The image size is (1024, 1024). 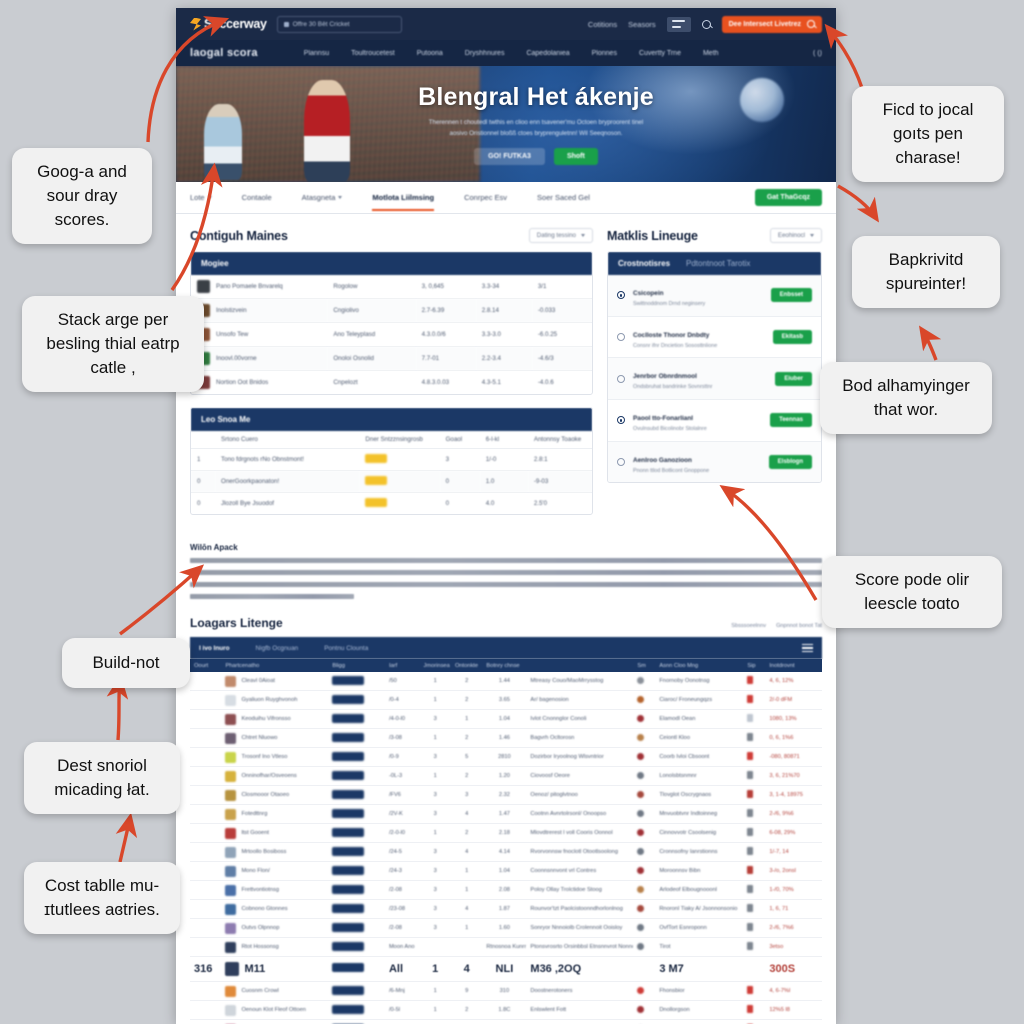 What do you see at coordinates (491, 382) in the screenshot?
I see `matches-c2: 4.3-5.1` at bounding box center [491, 382].